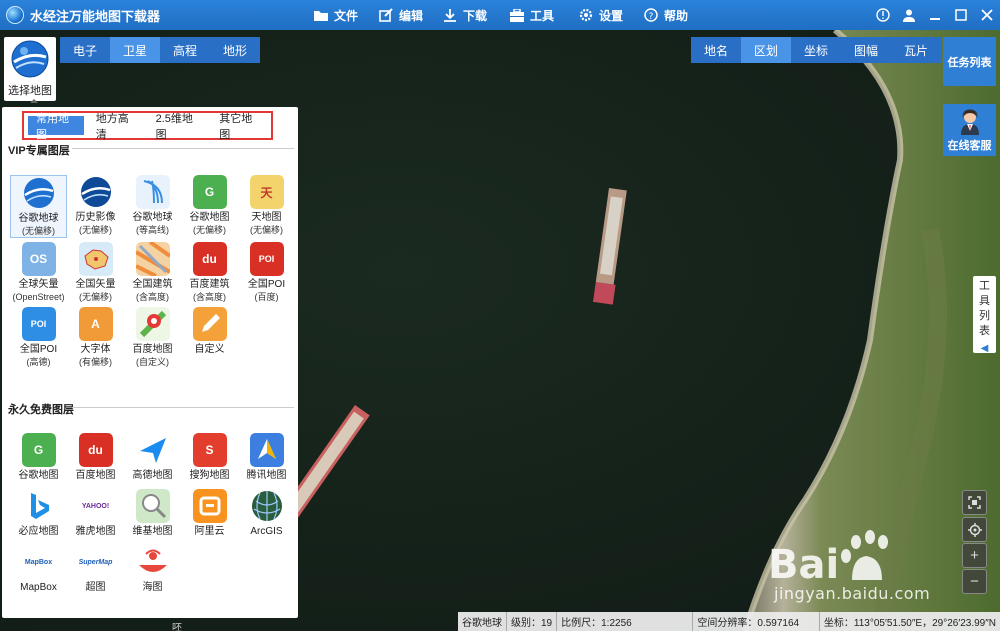 This screenshot has height=631, width=1000. What do you see at coordinates (85, 50) in the screenshot?
I see `tab-electronic: 电子` at bounding box center [85, 50].